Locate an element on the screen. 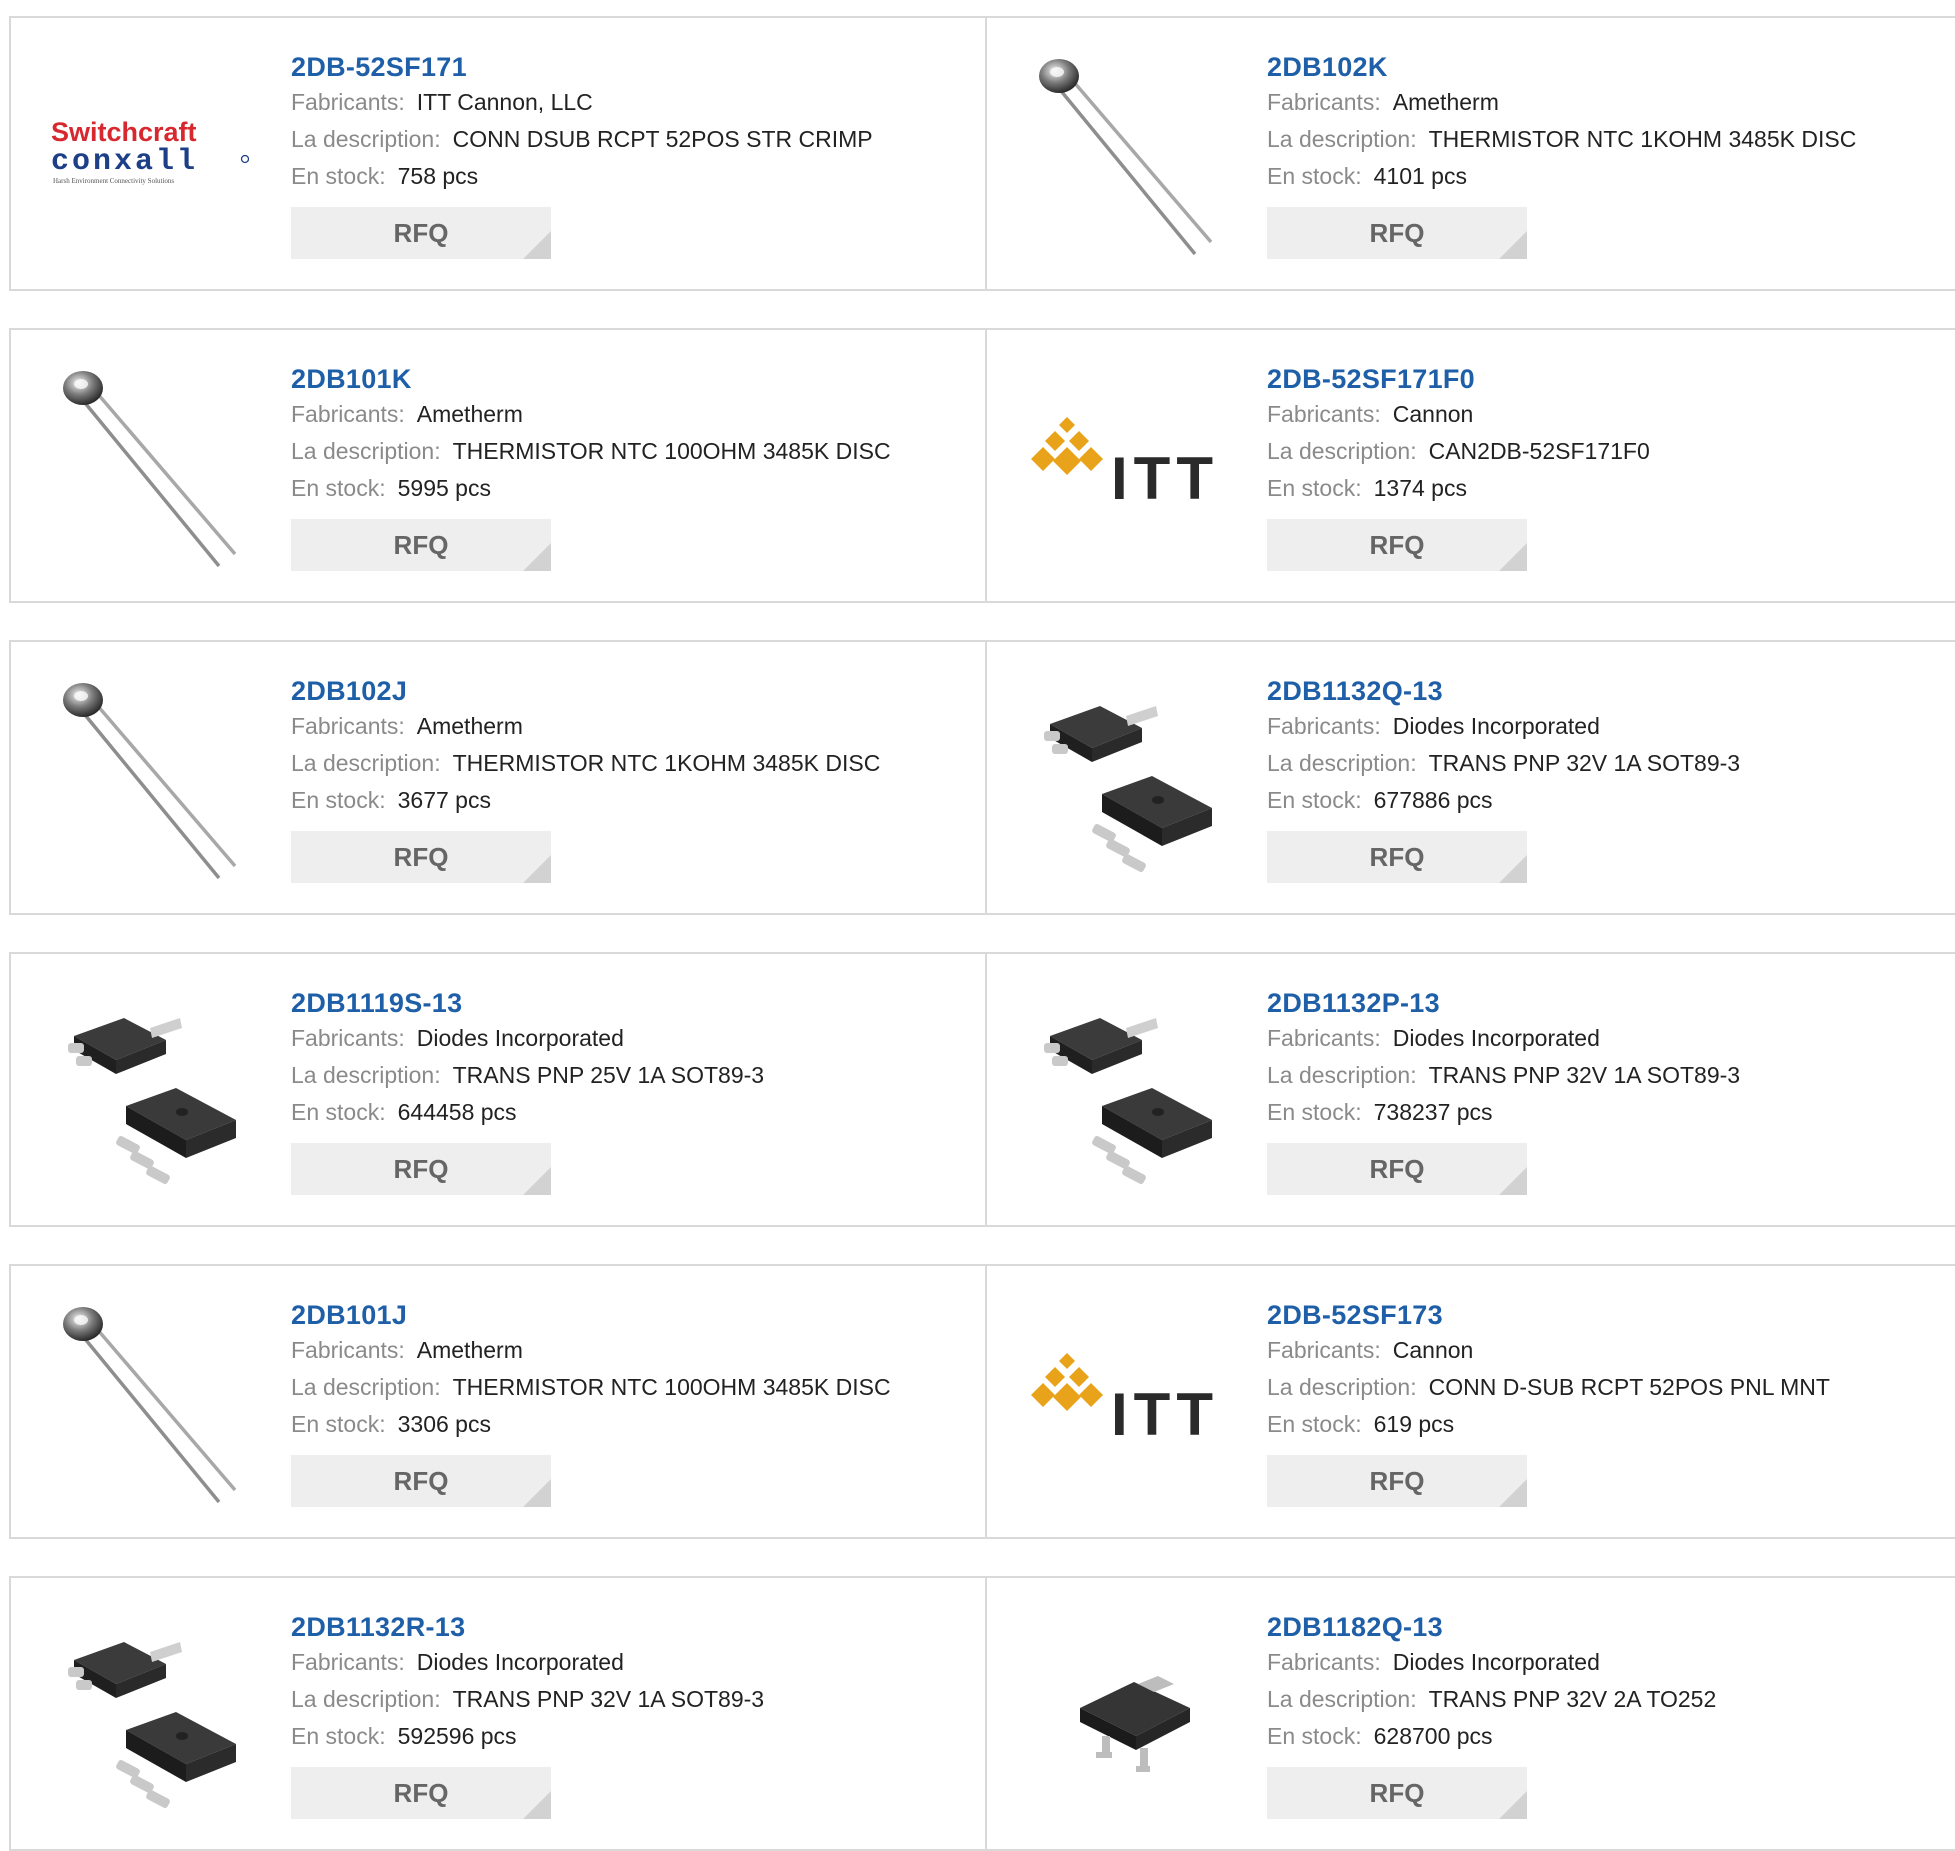 The width and height of the screenshot is (1955, 1851). description-value: CONN DSUB RCPT 52POS STR CRIMP is located at coordinates (662, 139).